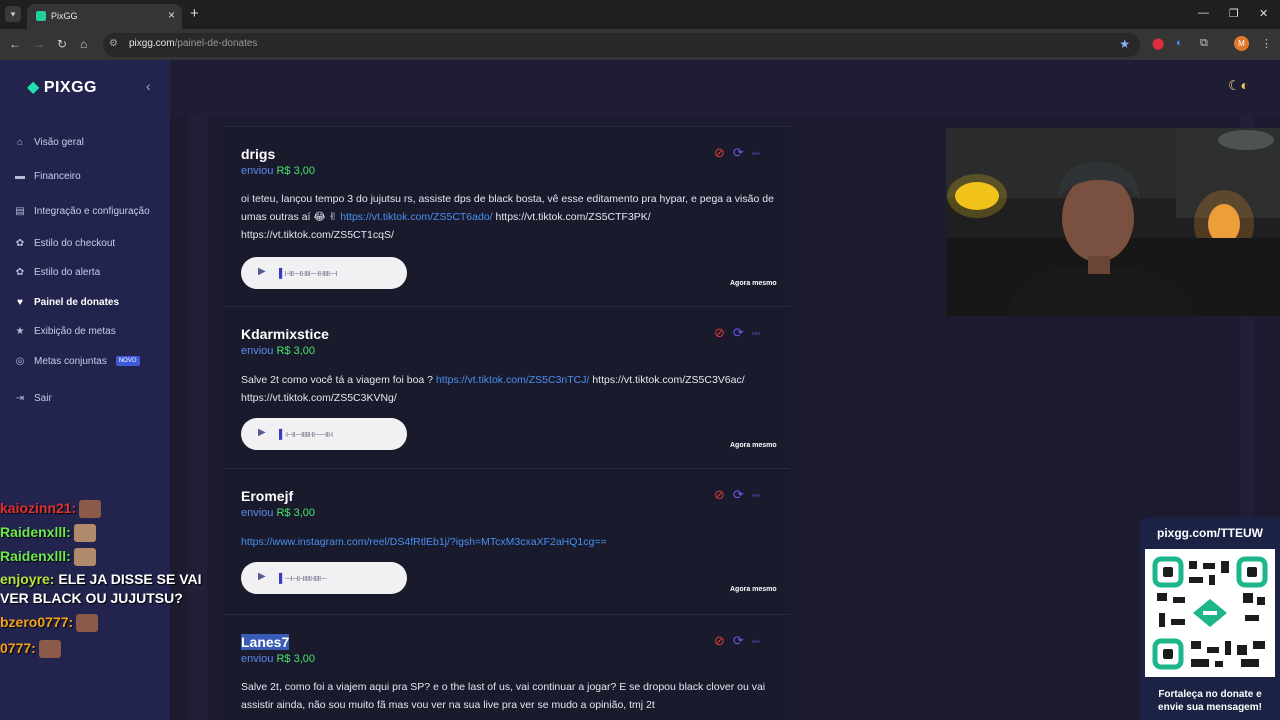 This screenshot has height=720, width=1280. What do you see at coordinates (267, 496) in the screenshot?
I see `donor-name: Eromejf` at bounding box center [267, 496].